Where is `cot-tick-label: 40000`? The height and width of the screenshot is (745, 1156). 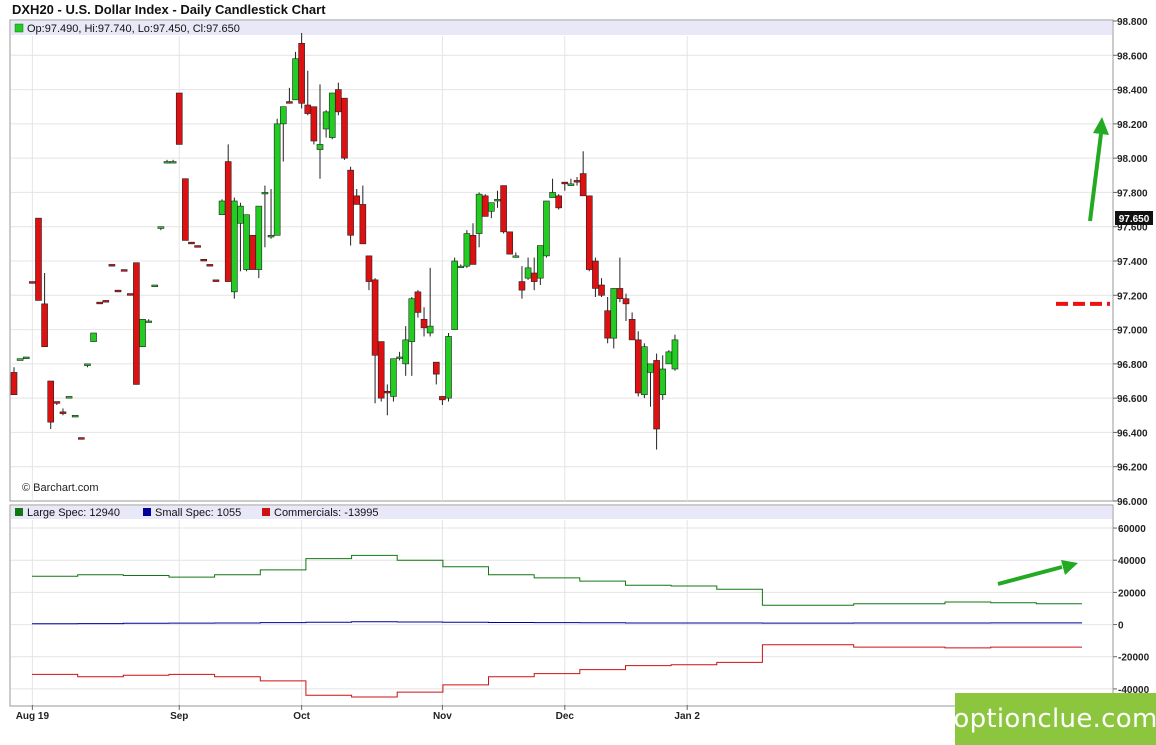 cot-tick-label: 40000 is located at coordinates (1132, 561).